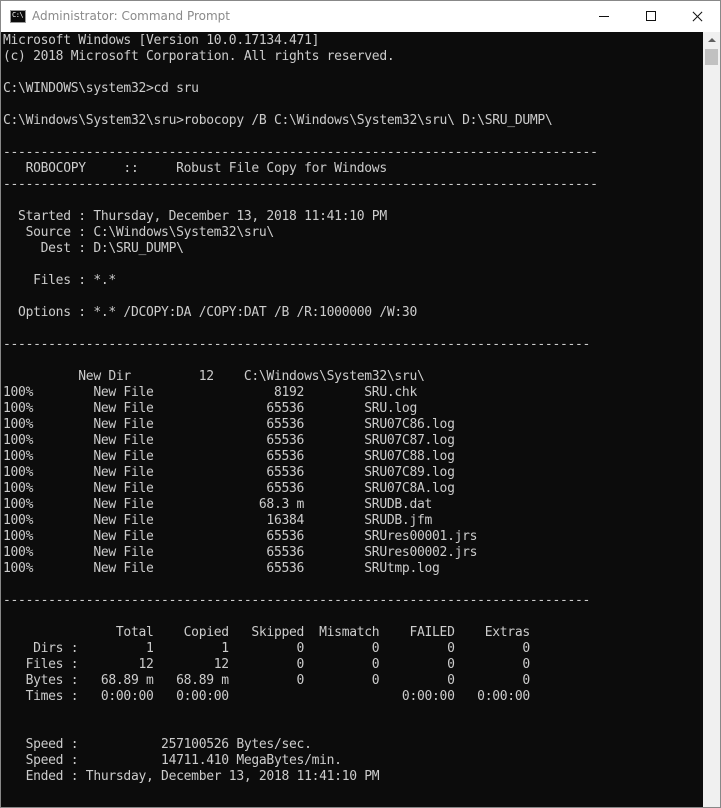  Describe the element at coordinates (139, 232) in the screenshot. I see `console-line: Source : C:\Windows\System32\sru\` at that location.